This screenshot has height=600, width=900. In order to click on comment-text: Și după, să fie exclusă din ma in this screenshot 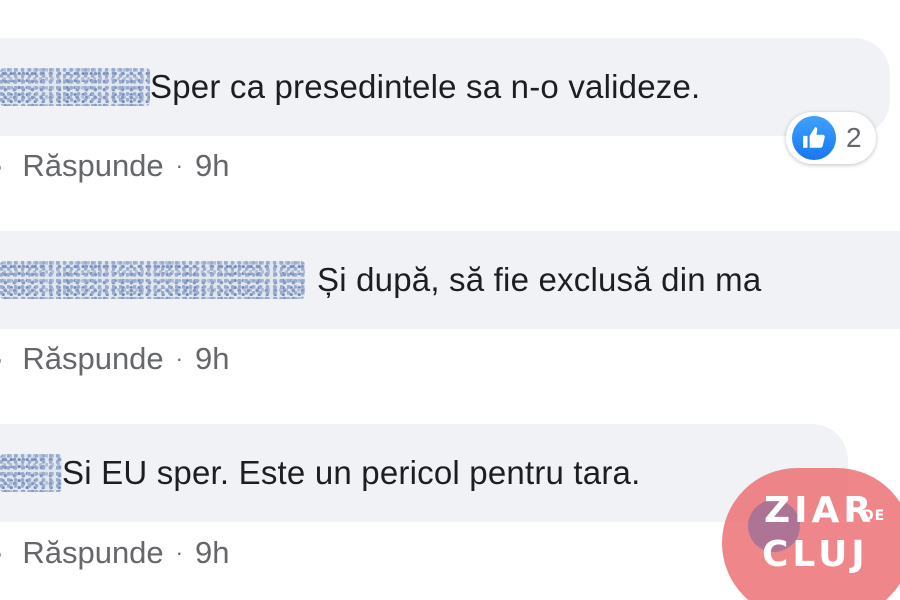, I will do `click(539, 279)`.